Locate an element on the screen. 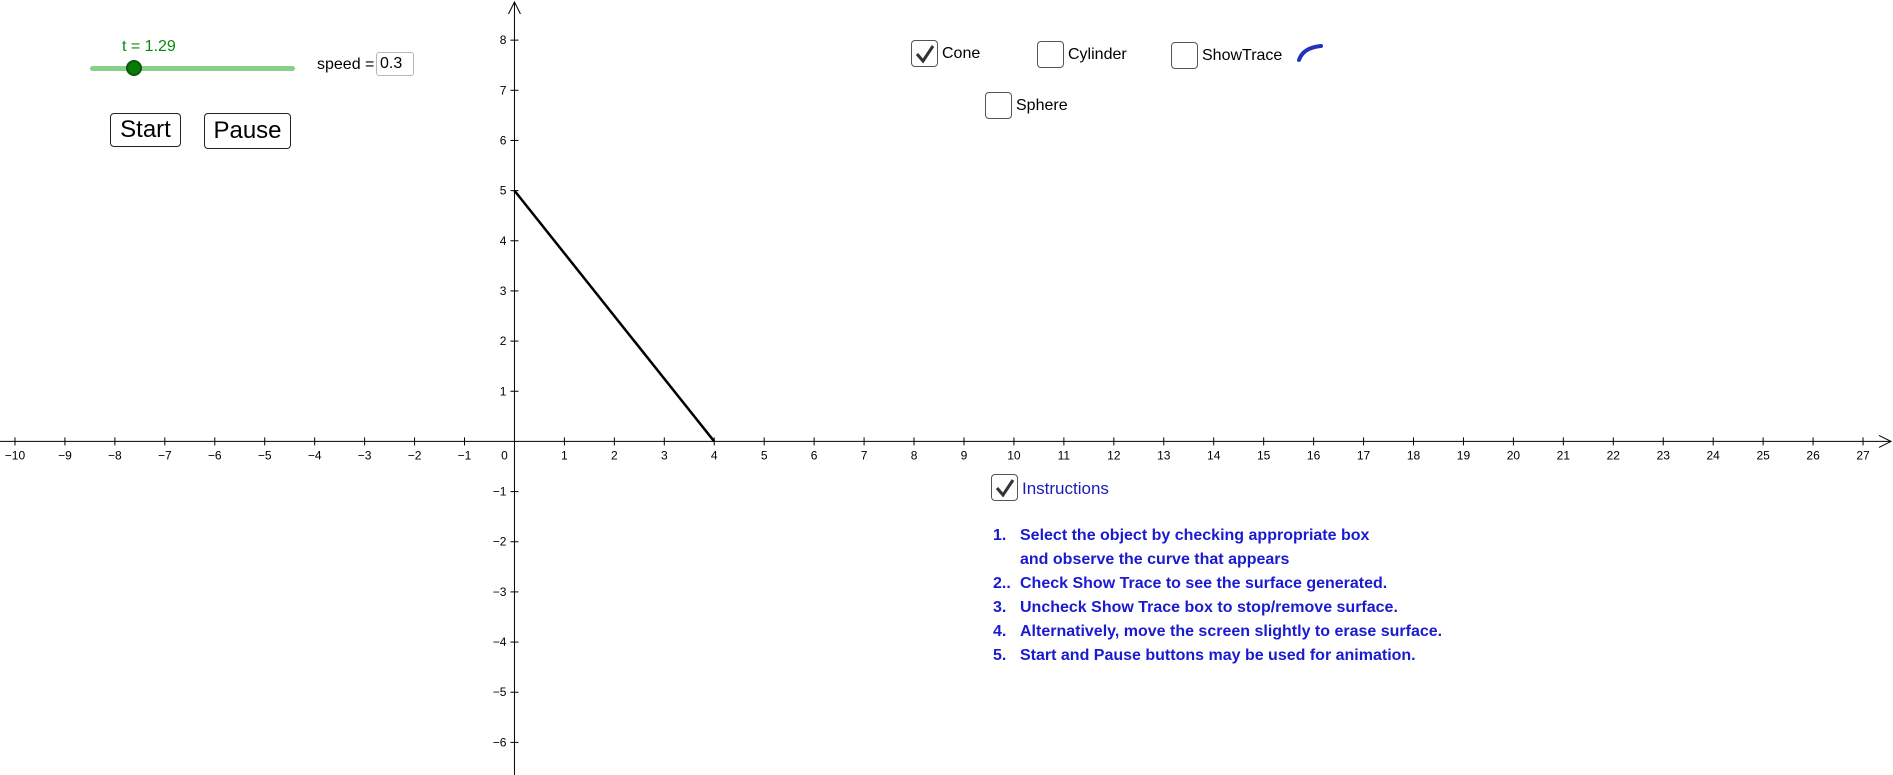  showtrace-checkbox is located at coordinates (1184, 55).